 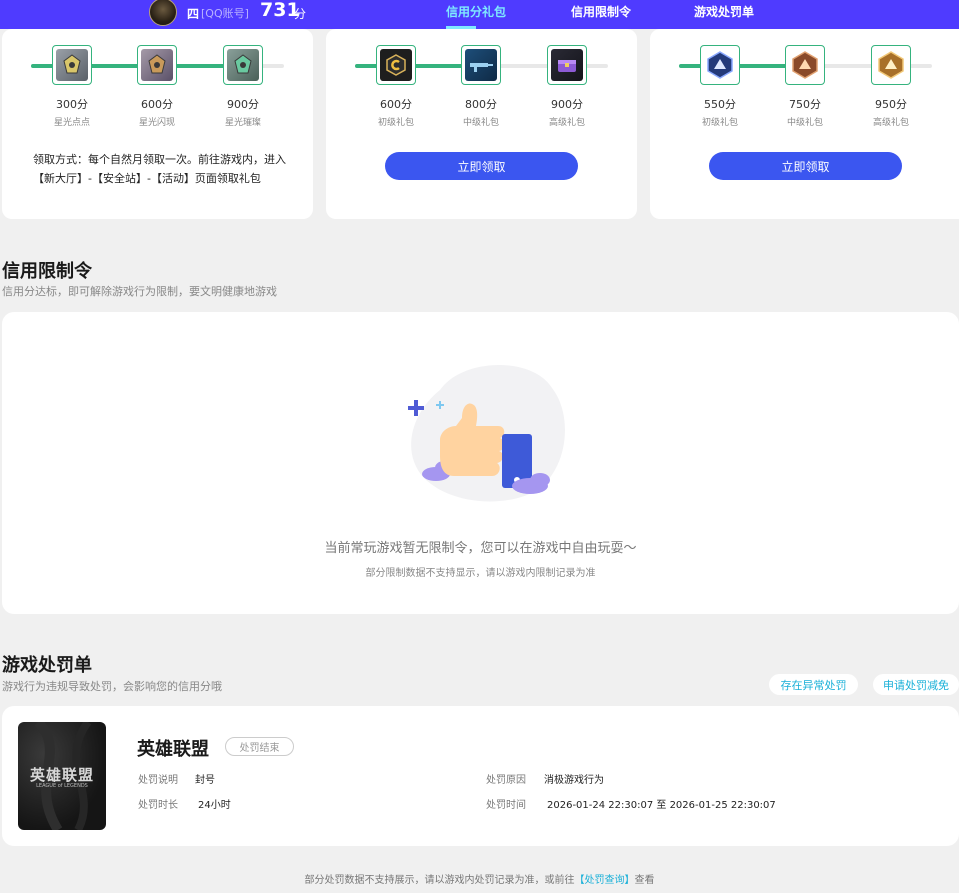 I want to click on account-type: [QQ账号], so click(x=225, y=13).